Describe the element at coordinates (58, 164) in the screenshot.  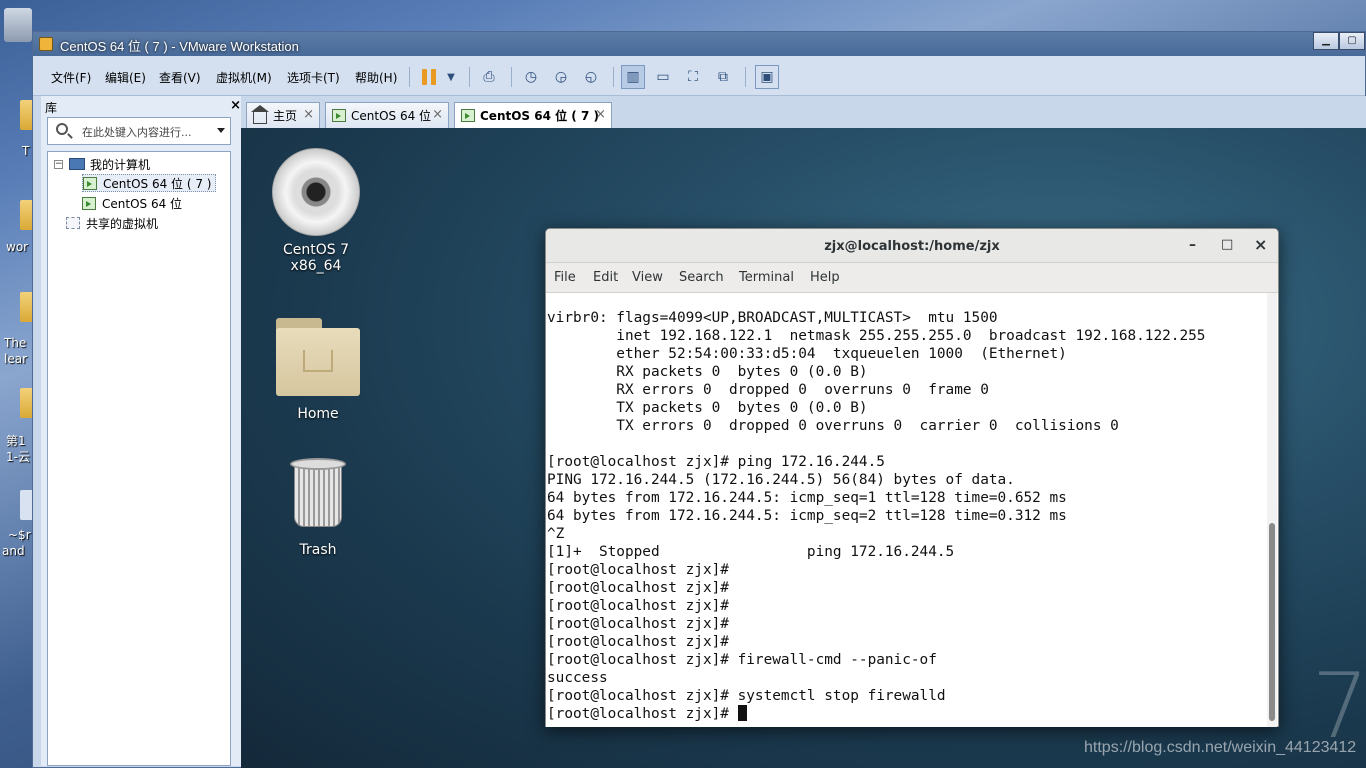
I see `collapse-icon: −` at that location.